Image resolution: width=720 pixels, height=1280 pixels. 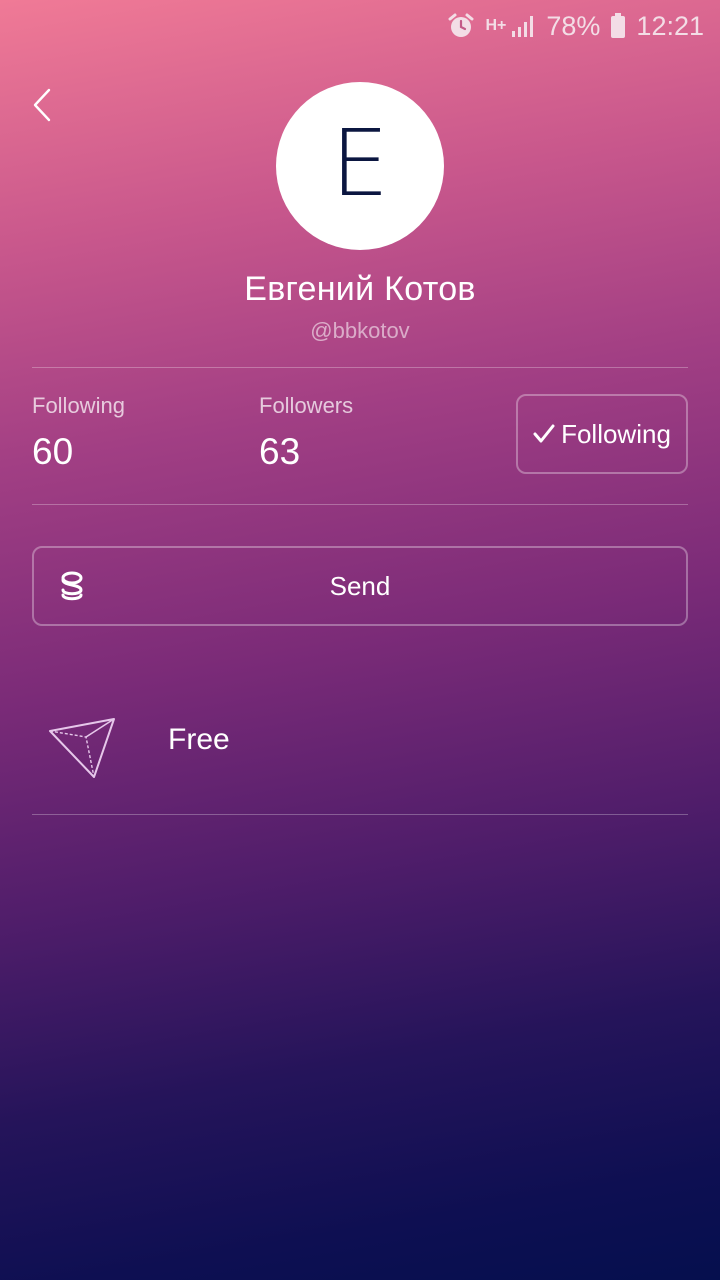 What do you see at coordinates (616, 433) in the screenshot?
I see `following-button-label: Following` at bounding box center [616, 433].